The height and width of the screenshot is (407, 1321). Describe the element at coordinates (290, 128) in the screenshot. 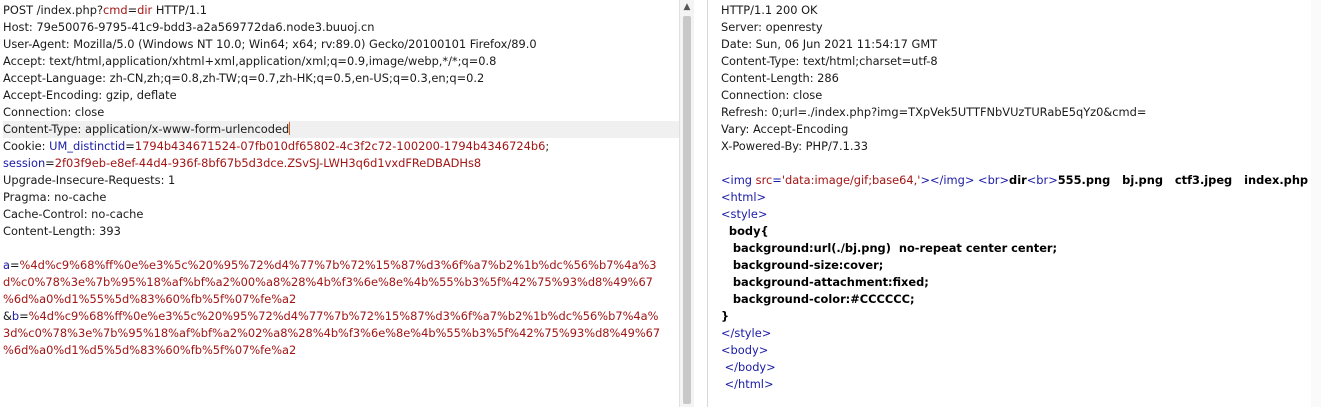

I see `text-cursor` at that location.